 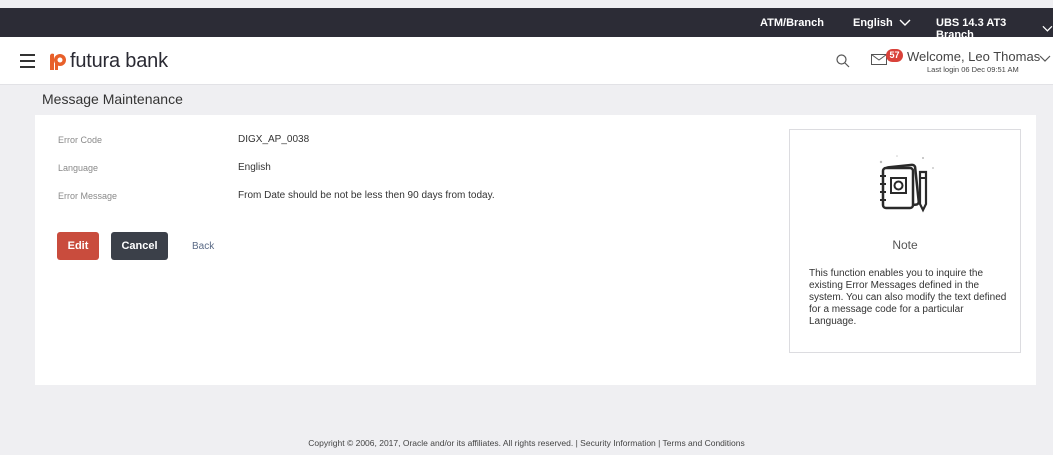 I want to click on bank-logo: futura bank, so click(x=107, y=61).